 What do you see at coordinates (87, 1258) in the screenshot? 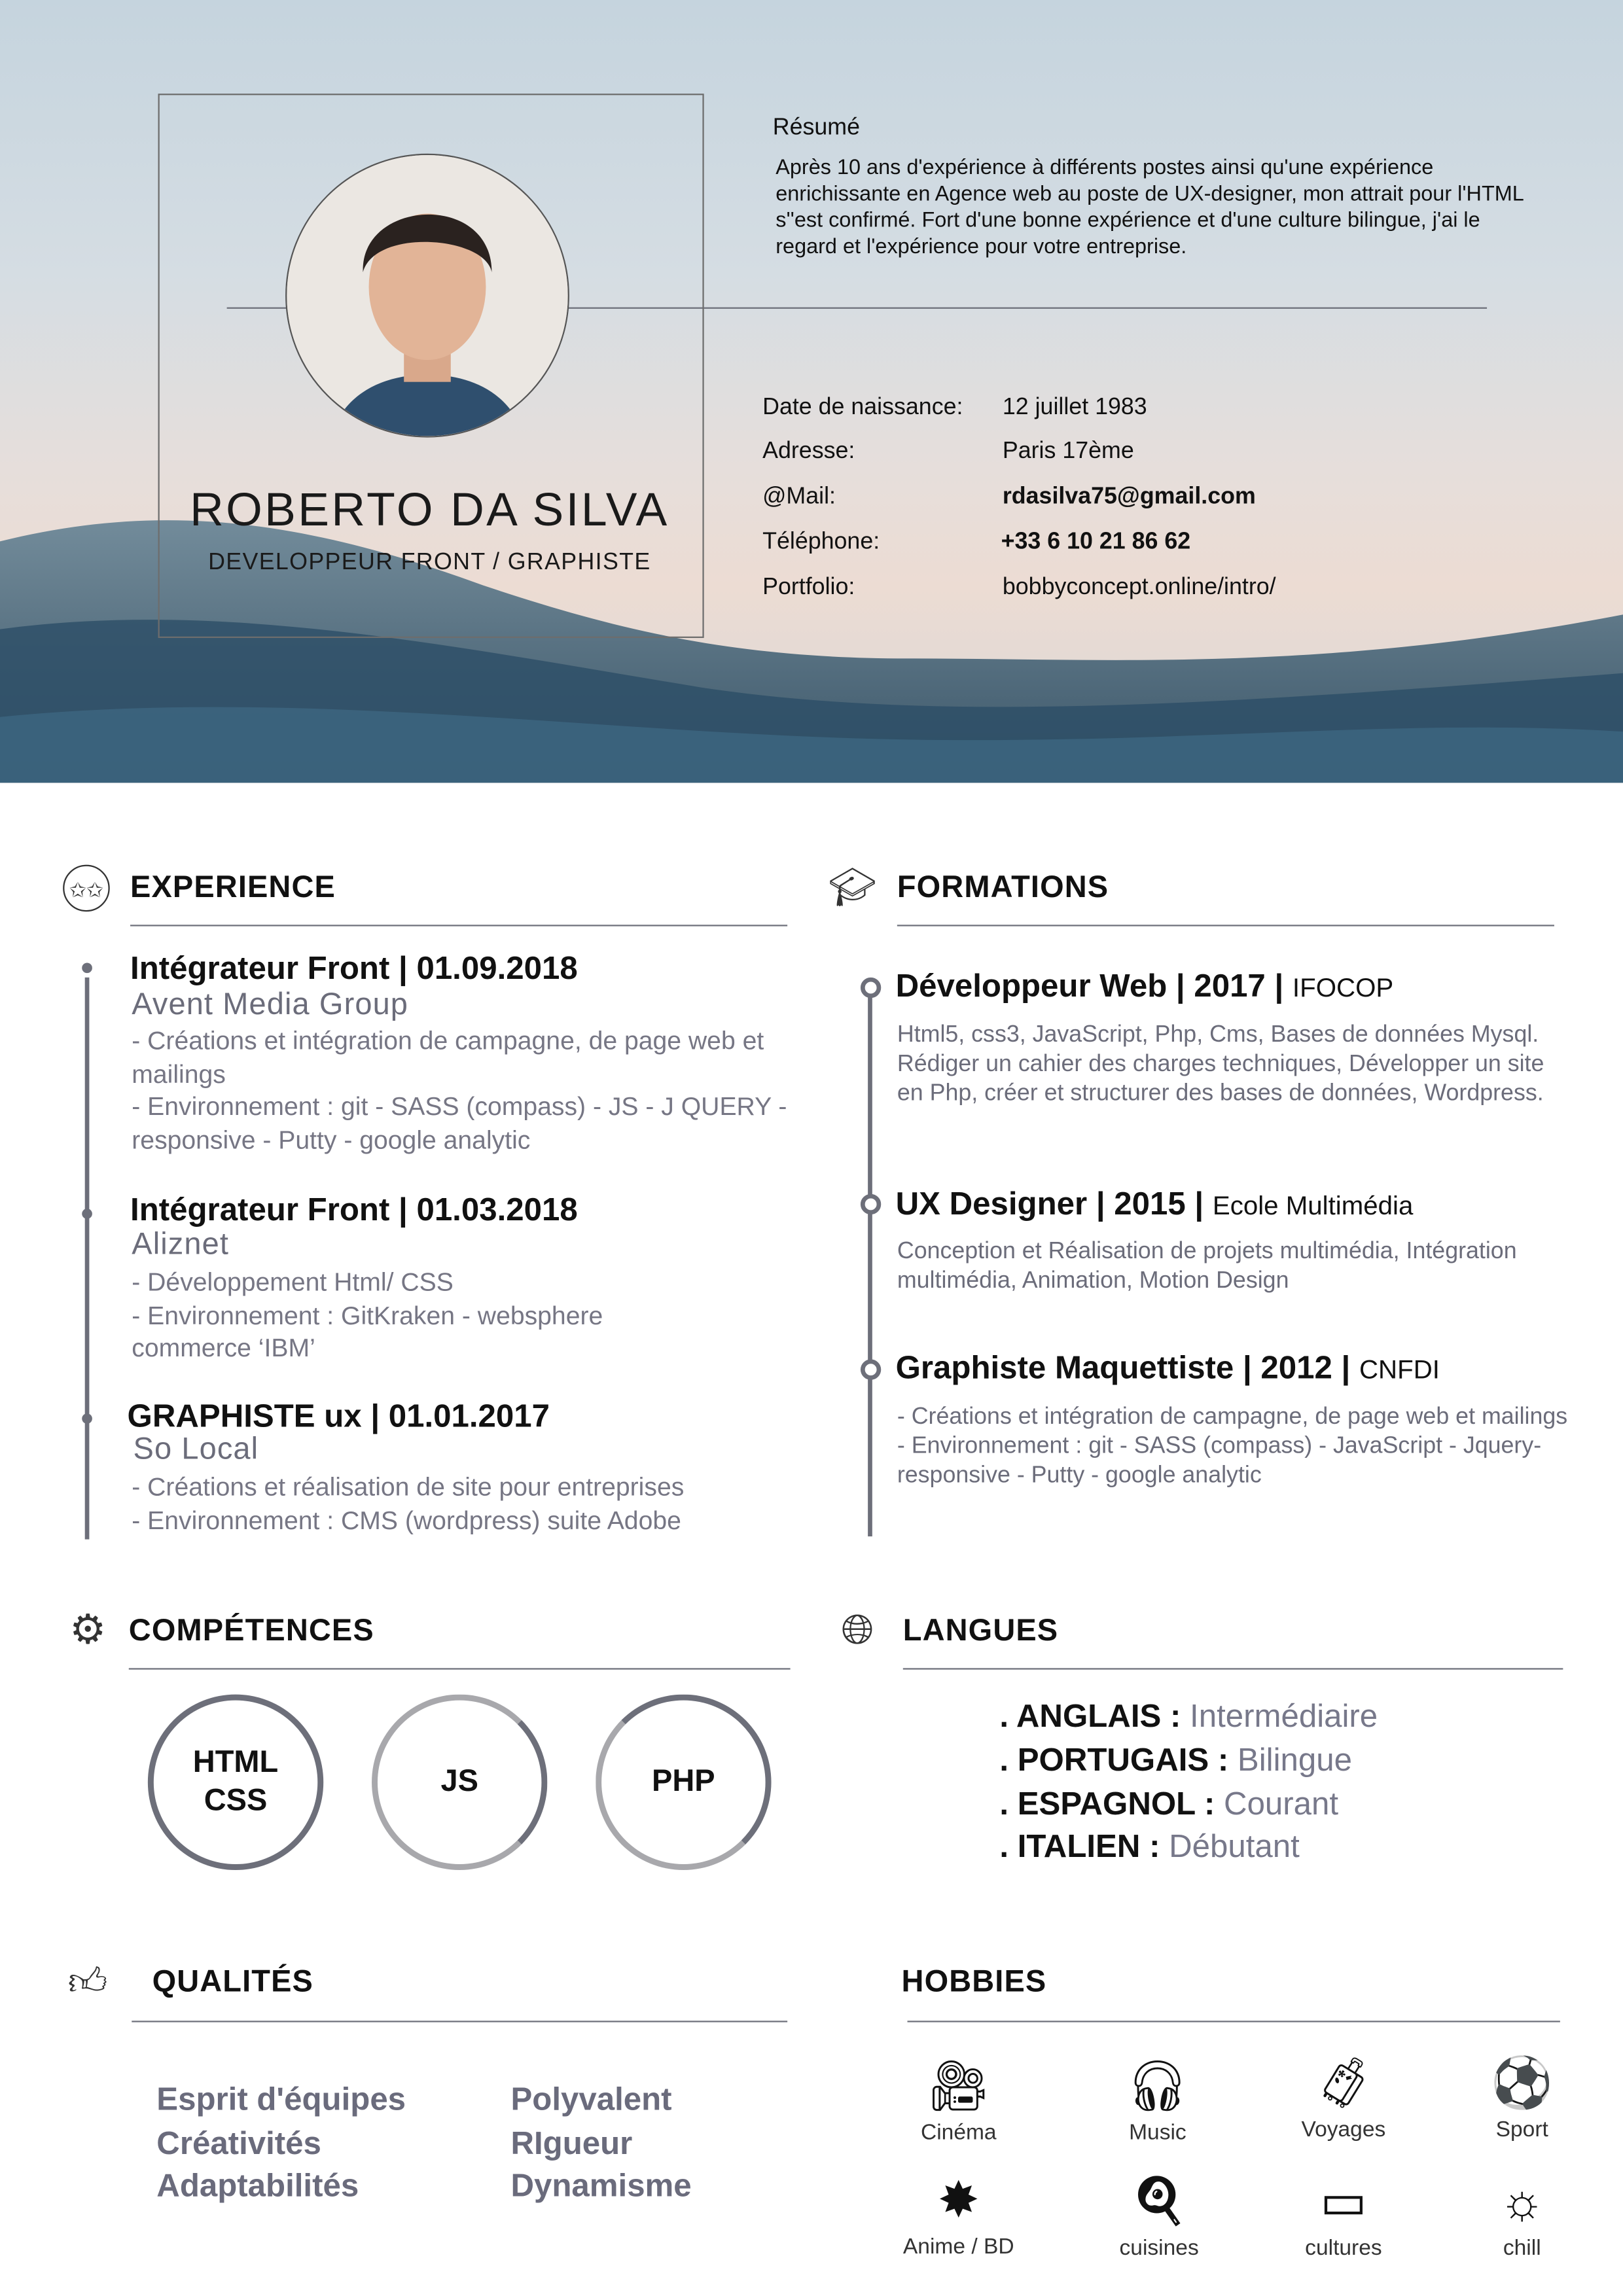
I see `experience-timeline` at bounding box center [87, 1258].